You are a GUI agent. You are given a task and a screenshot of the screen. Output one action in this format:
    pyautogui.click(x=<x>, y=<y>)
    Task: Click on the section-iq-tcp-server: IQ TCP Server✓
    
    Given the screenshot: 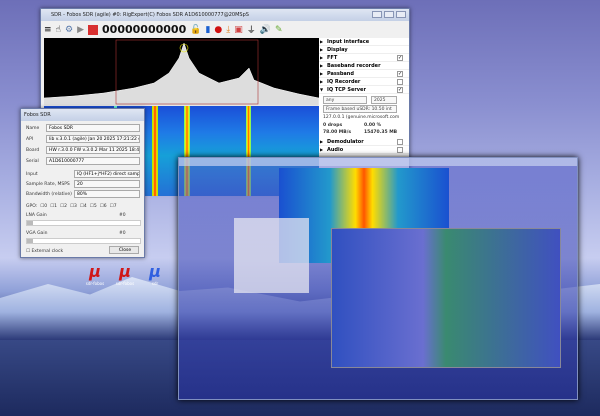 What is the action you would take?
    pyautogui.click(x=364, y=90)
    